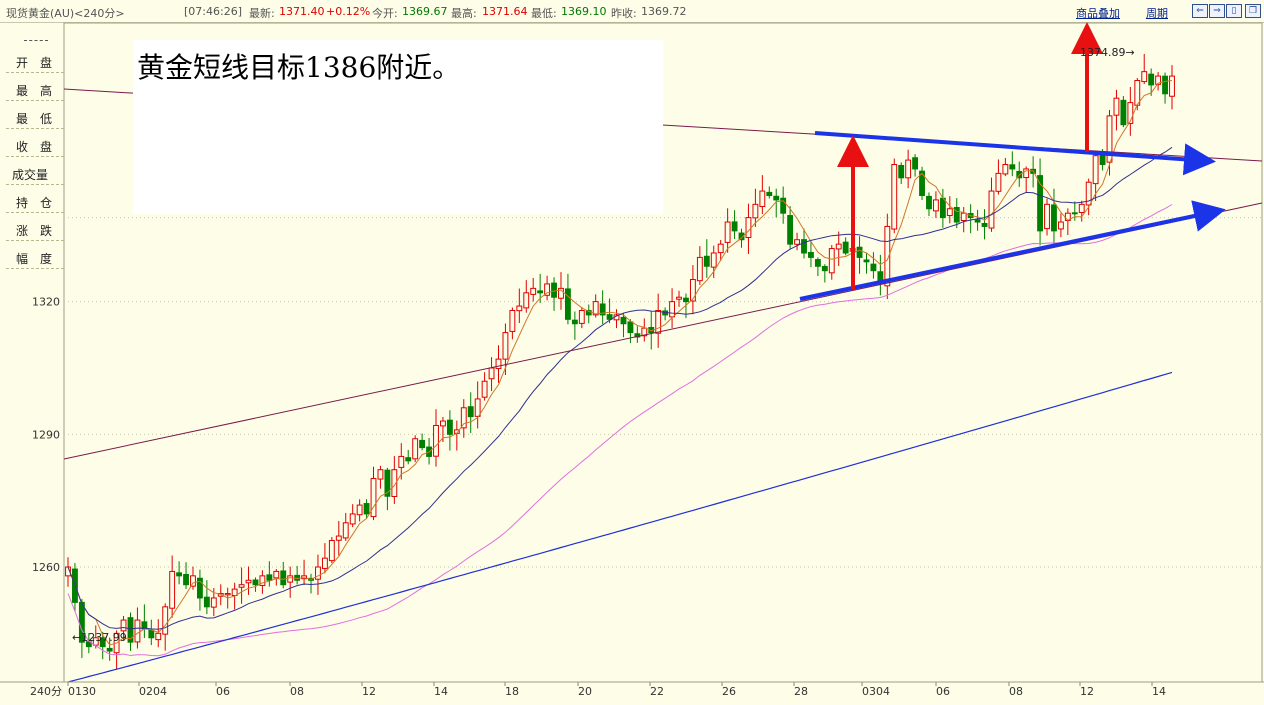 Image resolution: width=1264 pixels, height=705 pixels. What do you see at coordinates (82, 691) in the screenshot?
I see `x-tick-label: 0130` at bounding box center [82, 691].